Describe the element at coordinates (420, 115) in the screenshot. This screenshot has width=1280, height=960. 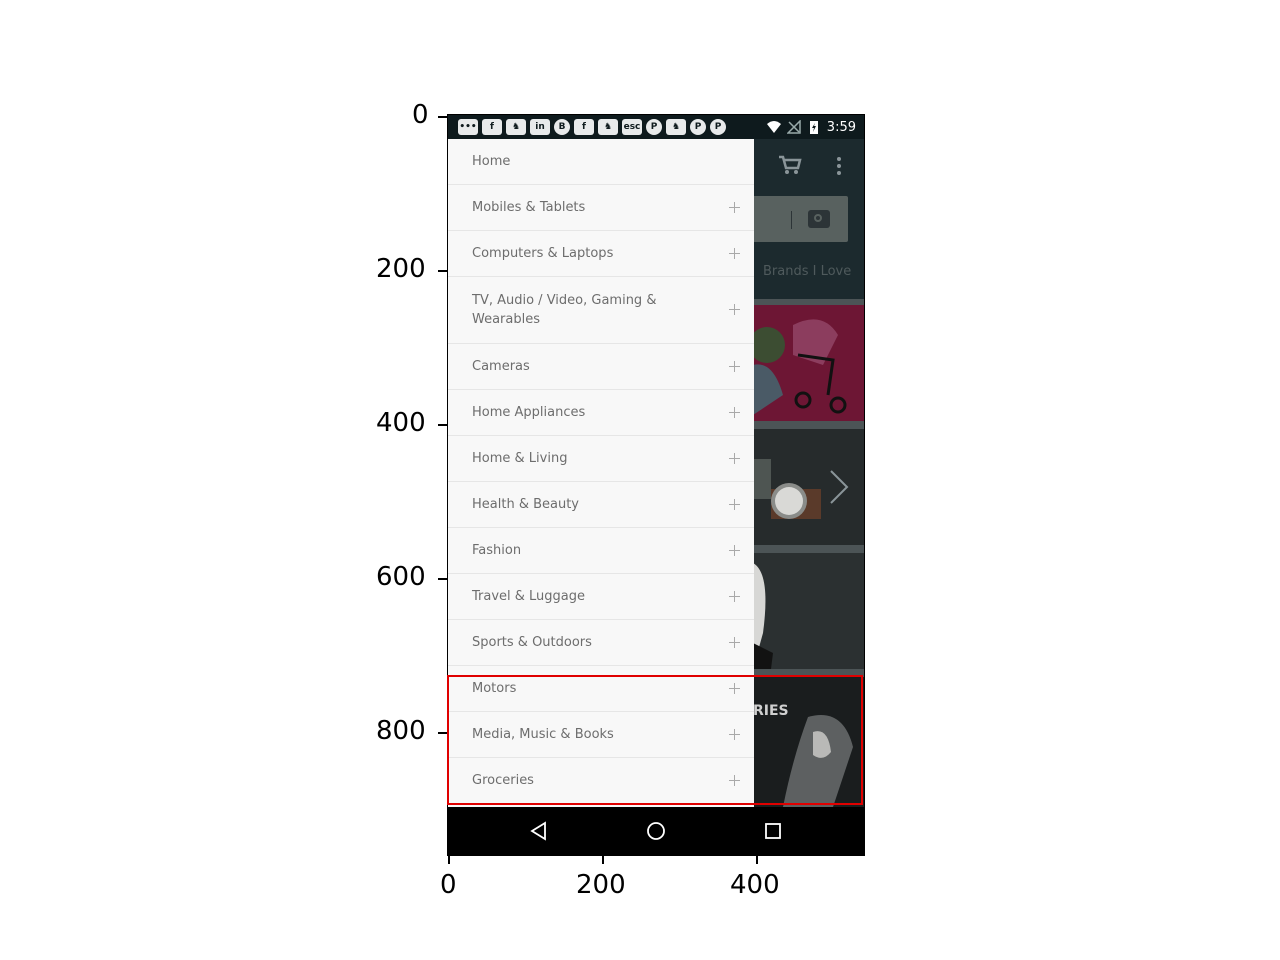
I see `y-tick-label: 0` at that location.